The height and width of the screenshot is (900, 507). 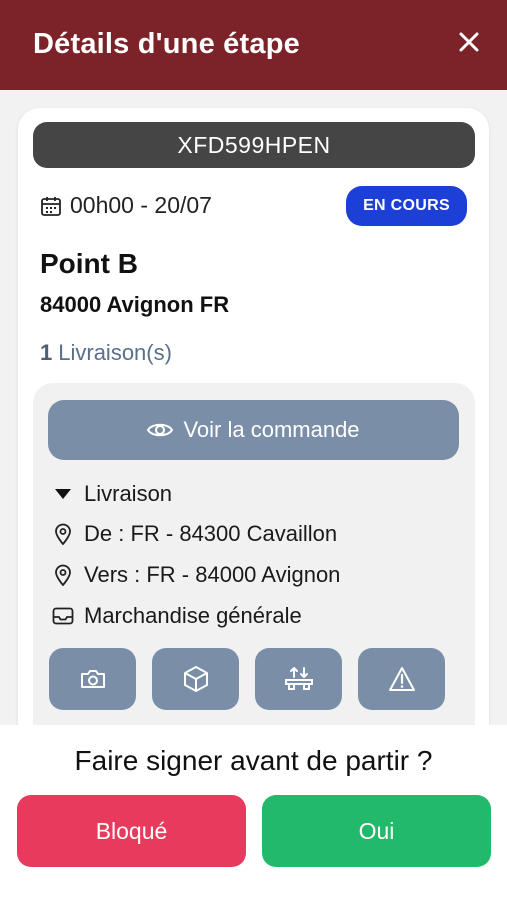 I want to click on delivery-count-label: Livraison(s), so click(x=115, y=352).